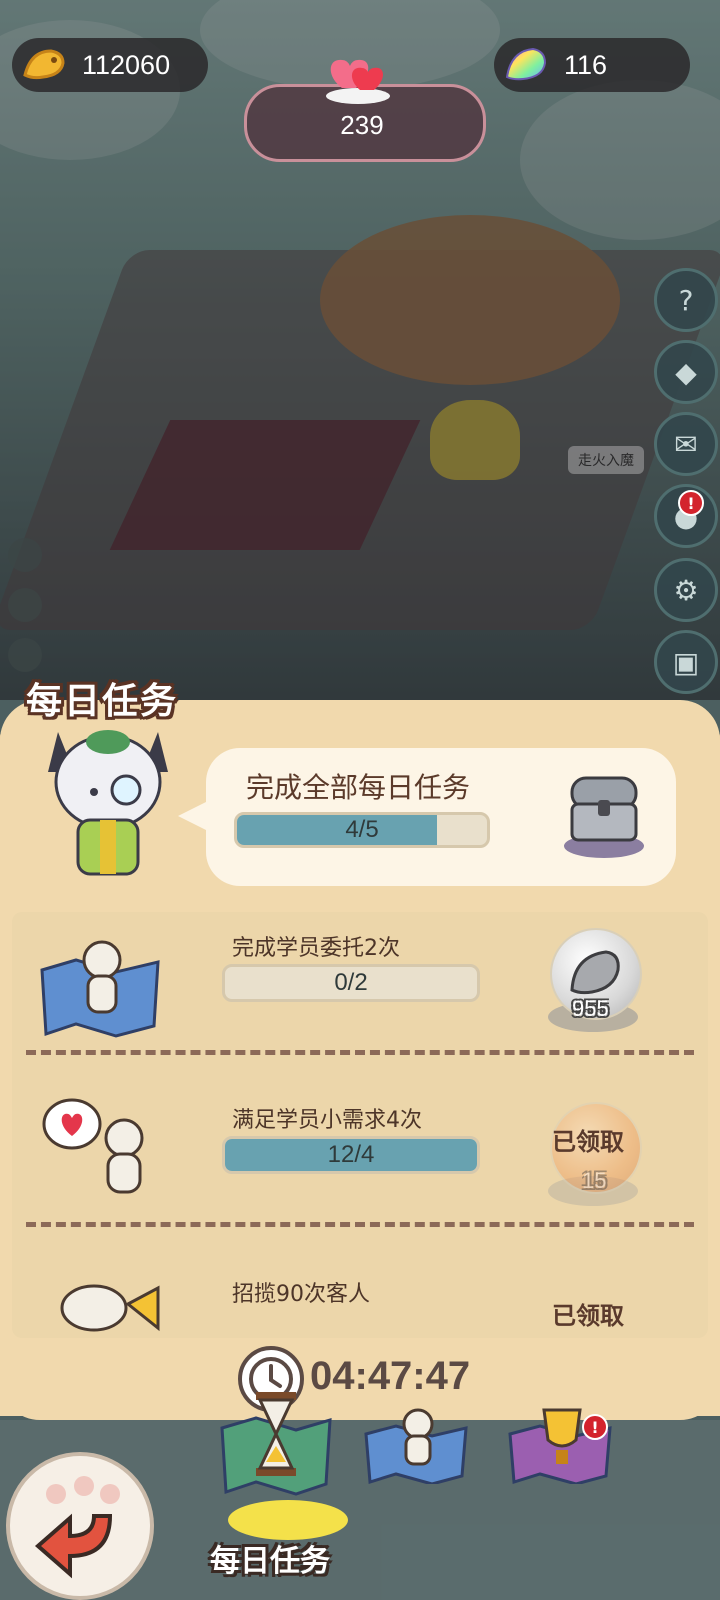 This screenshot has width=720, height=1600. What do you see at coordinates (316, 948) in the screenshot?
I see `task-name: 完成学员委托2次` at bounding box center [316, 948].